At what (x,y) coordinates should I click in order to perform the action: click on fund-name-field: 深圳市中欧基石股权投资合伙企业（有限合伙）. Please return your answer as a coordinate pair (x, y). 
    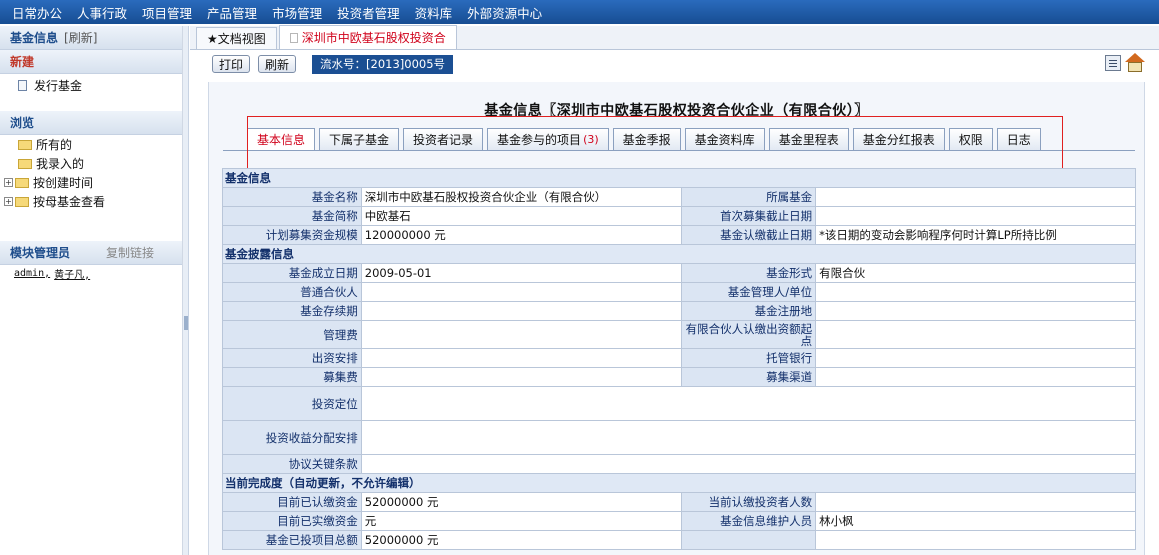
    Looking at the image, I should click on (521, 197).